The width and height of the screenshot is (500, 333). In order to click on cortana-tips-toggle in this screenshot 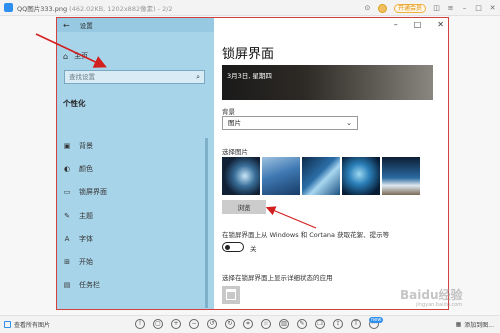, I will do `click(233, 247)`.